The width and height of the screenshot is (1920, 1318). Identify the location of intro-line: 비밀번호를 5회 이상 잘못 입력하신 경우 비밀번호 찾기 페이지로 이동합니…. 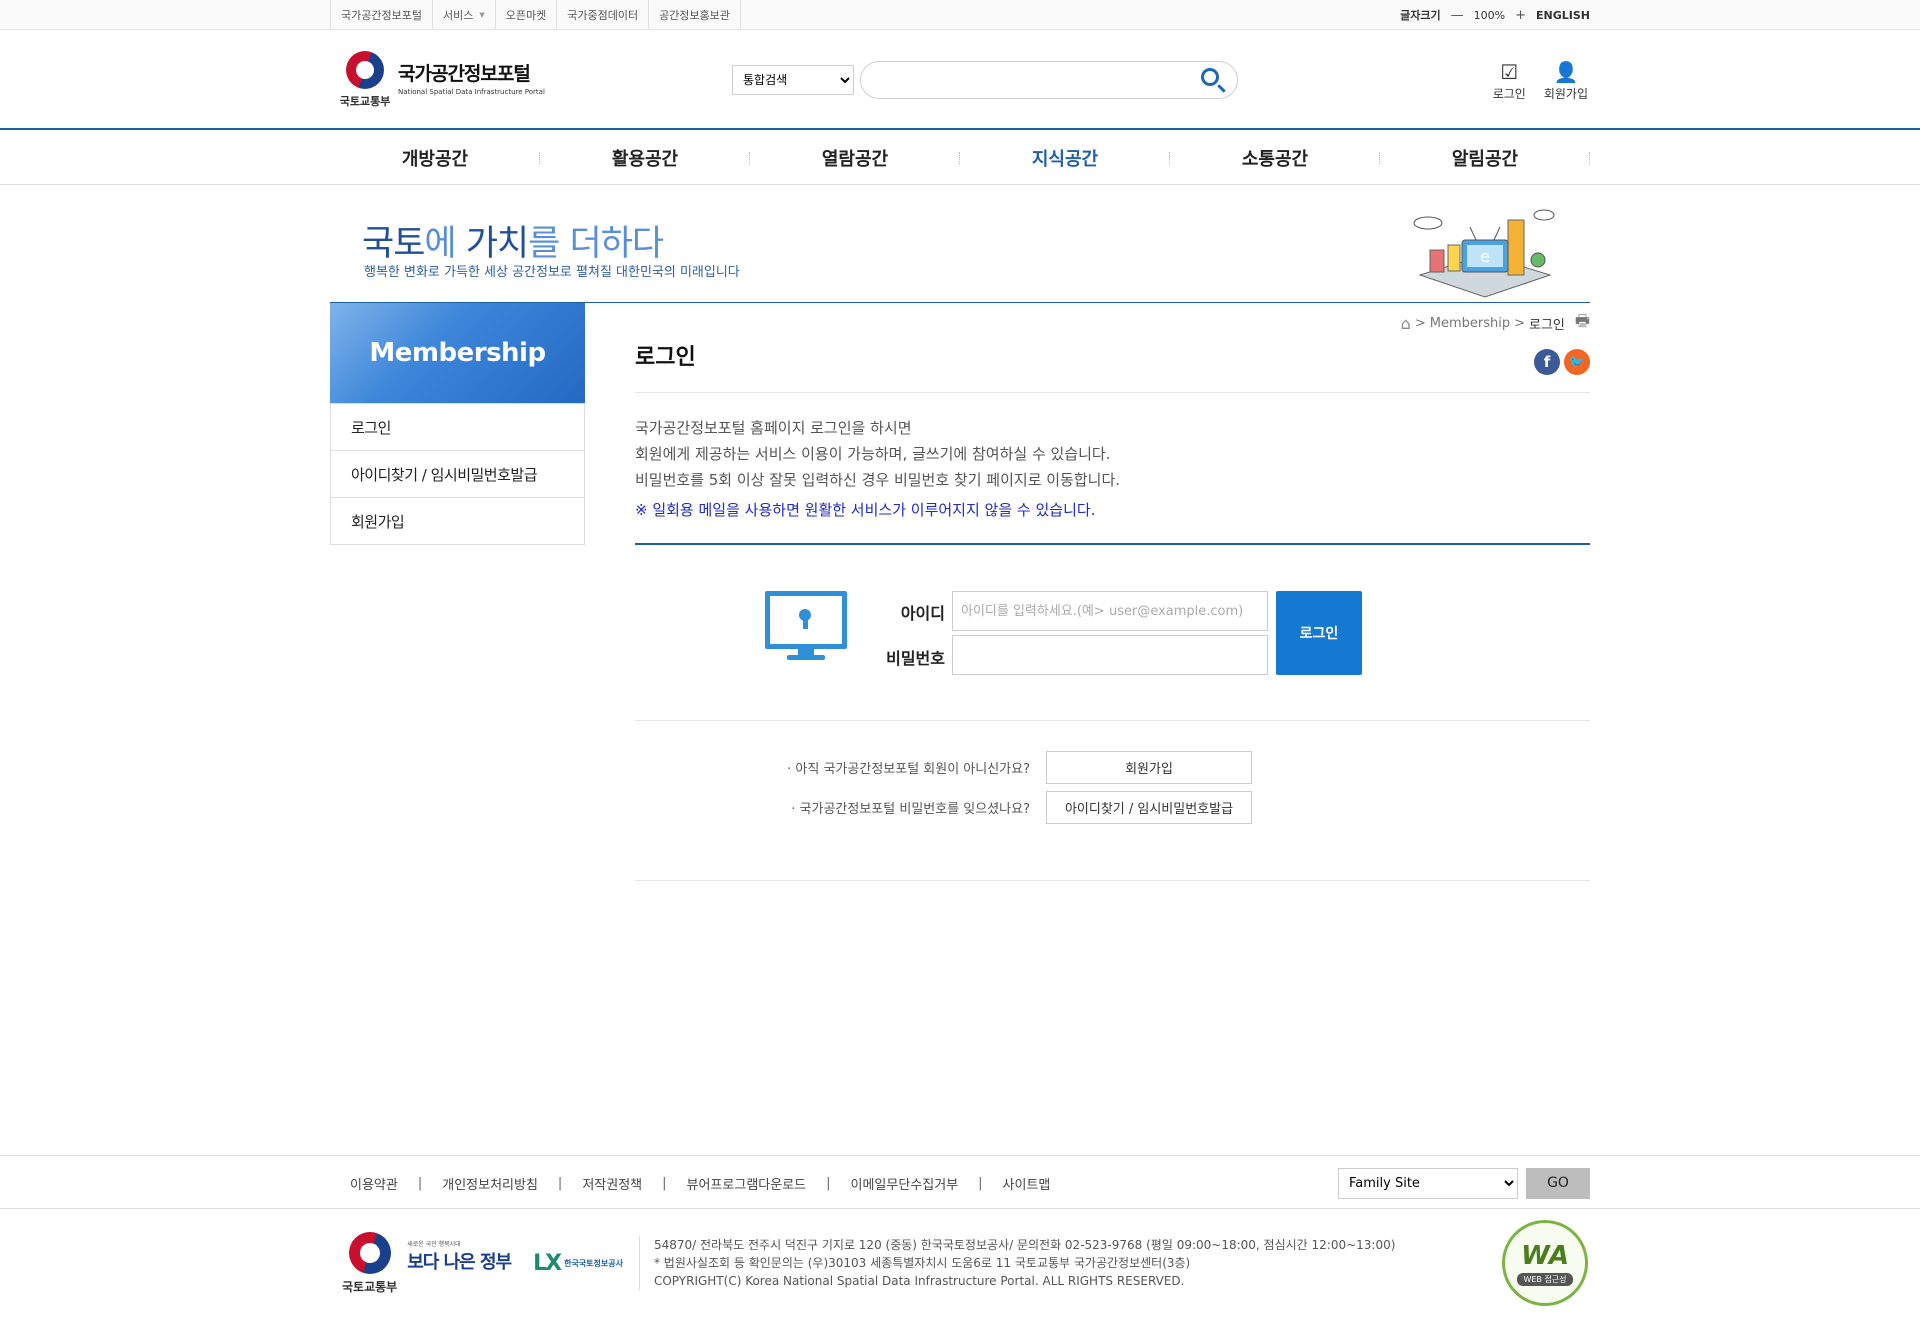
(878, 480).